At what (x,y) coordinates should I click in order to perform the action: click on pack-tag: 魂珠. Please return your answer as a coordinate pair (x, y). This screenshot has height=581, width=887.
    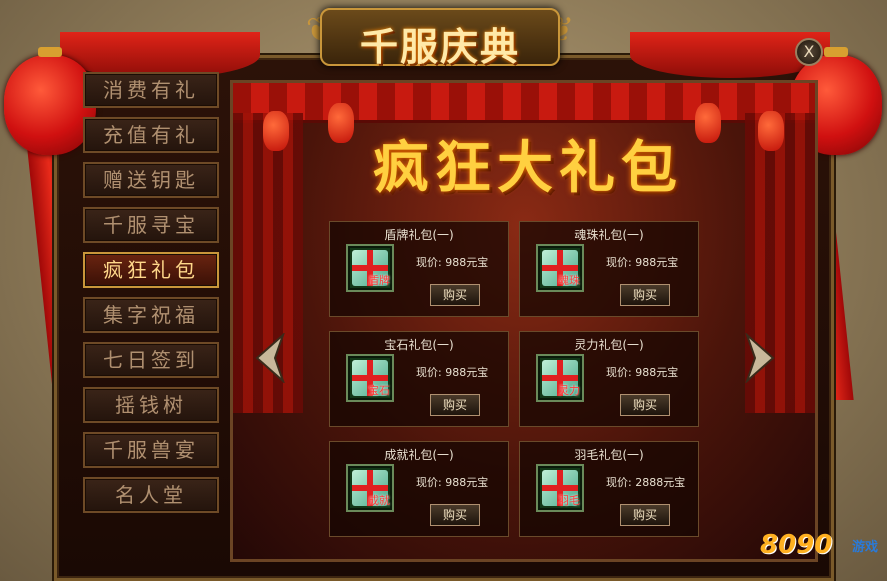
    Looking at the image, I should click on (569, 280).